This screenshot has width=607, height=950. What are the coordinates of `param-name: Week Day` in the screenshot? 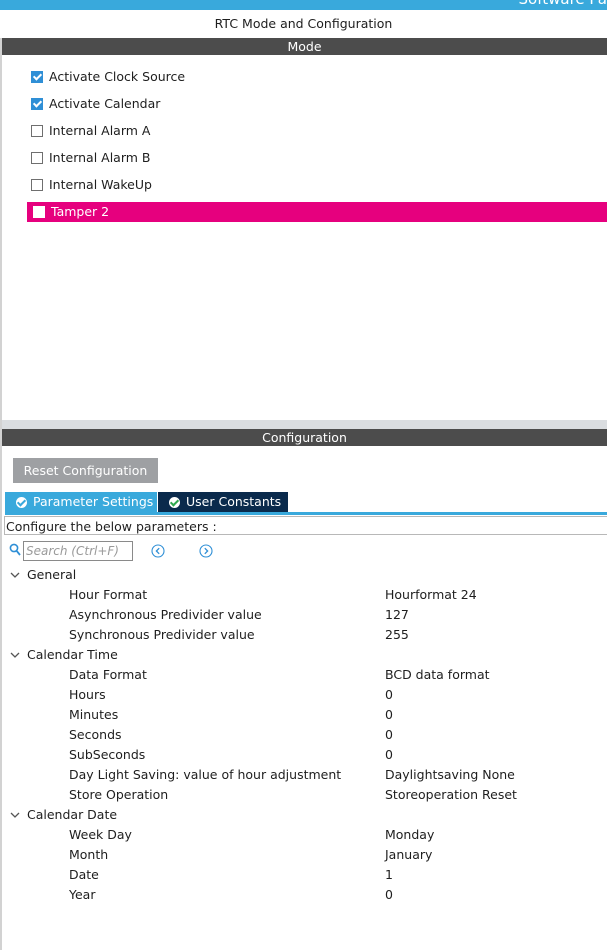 It's located at (100, 834).